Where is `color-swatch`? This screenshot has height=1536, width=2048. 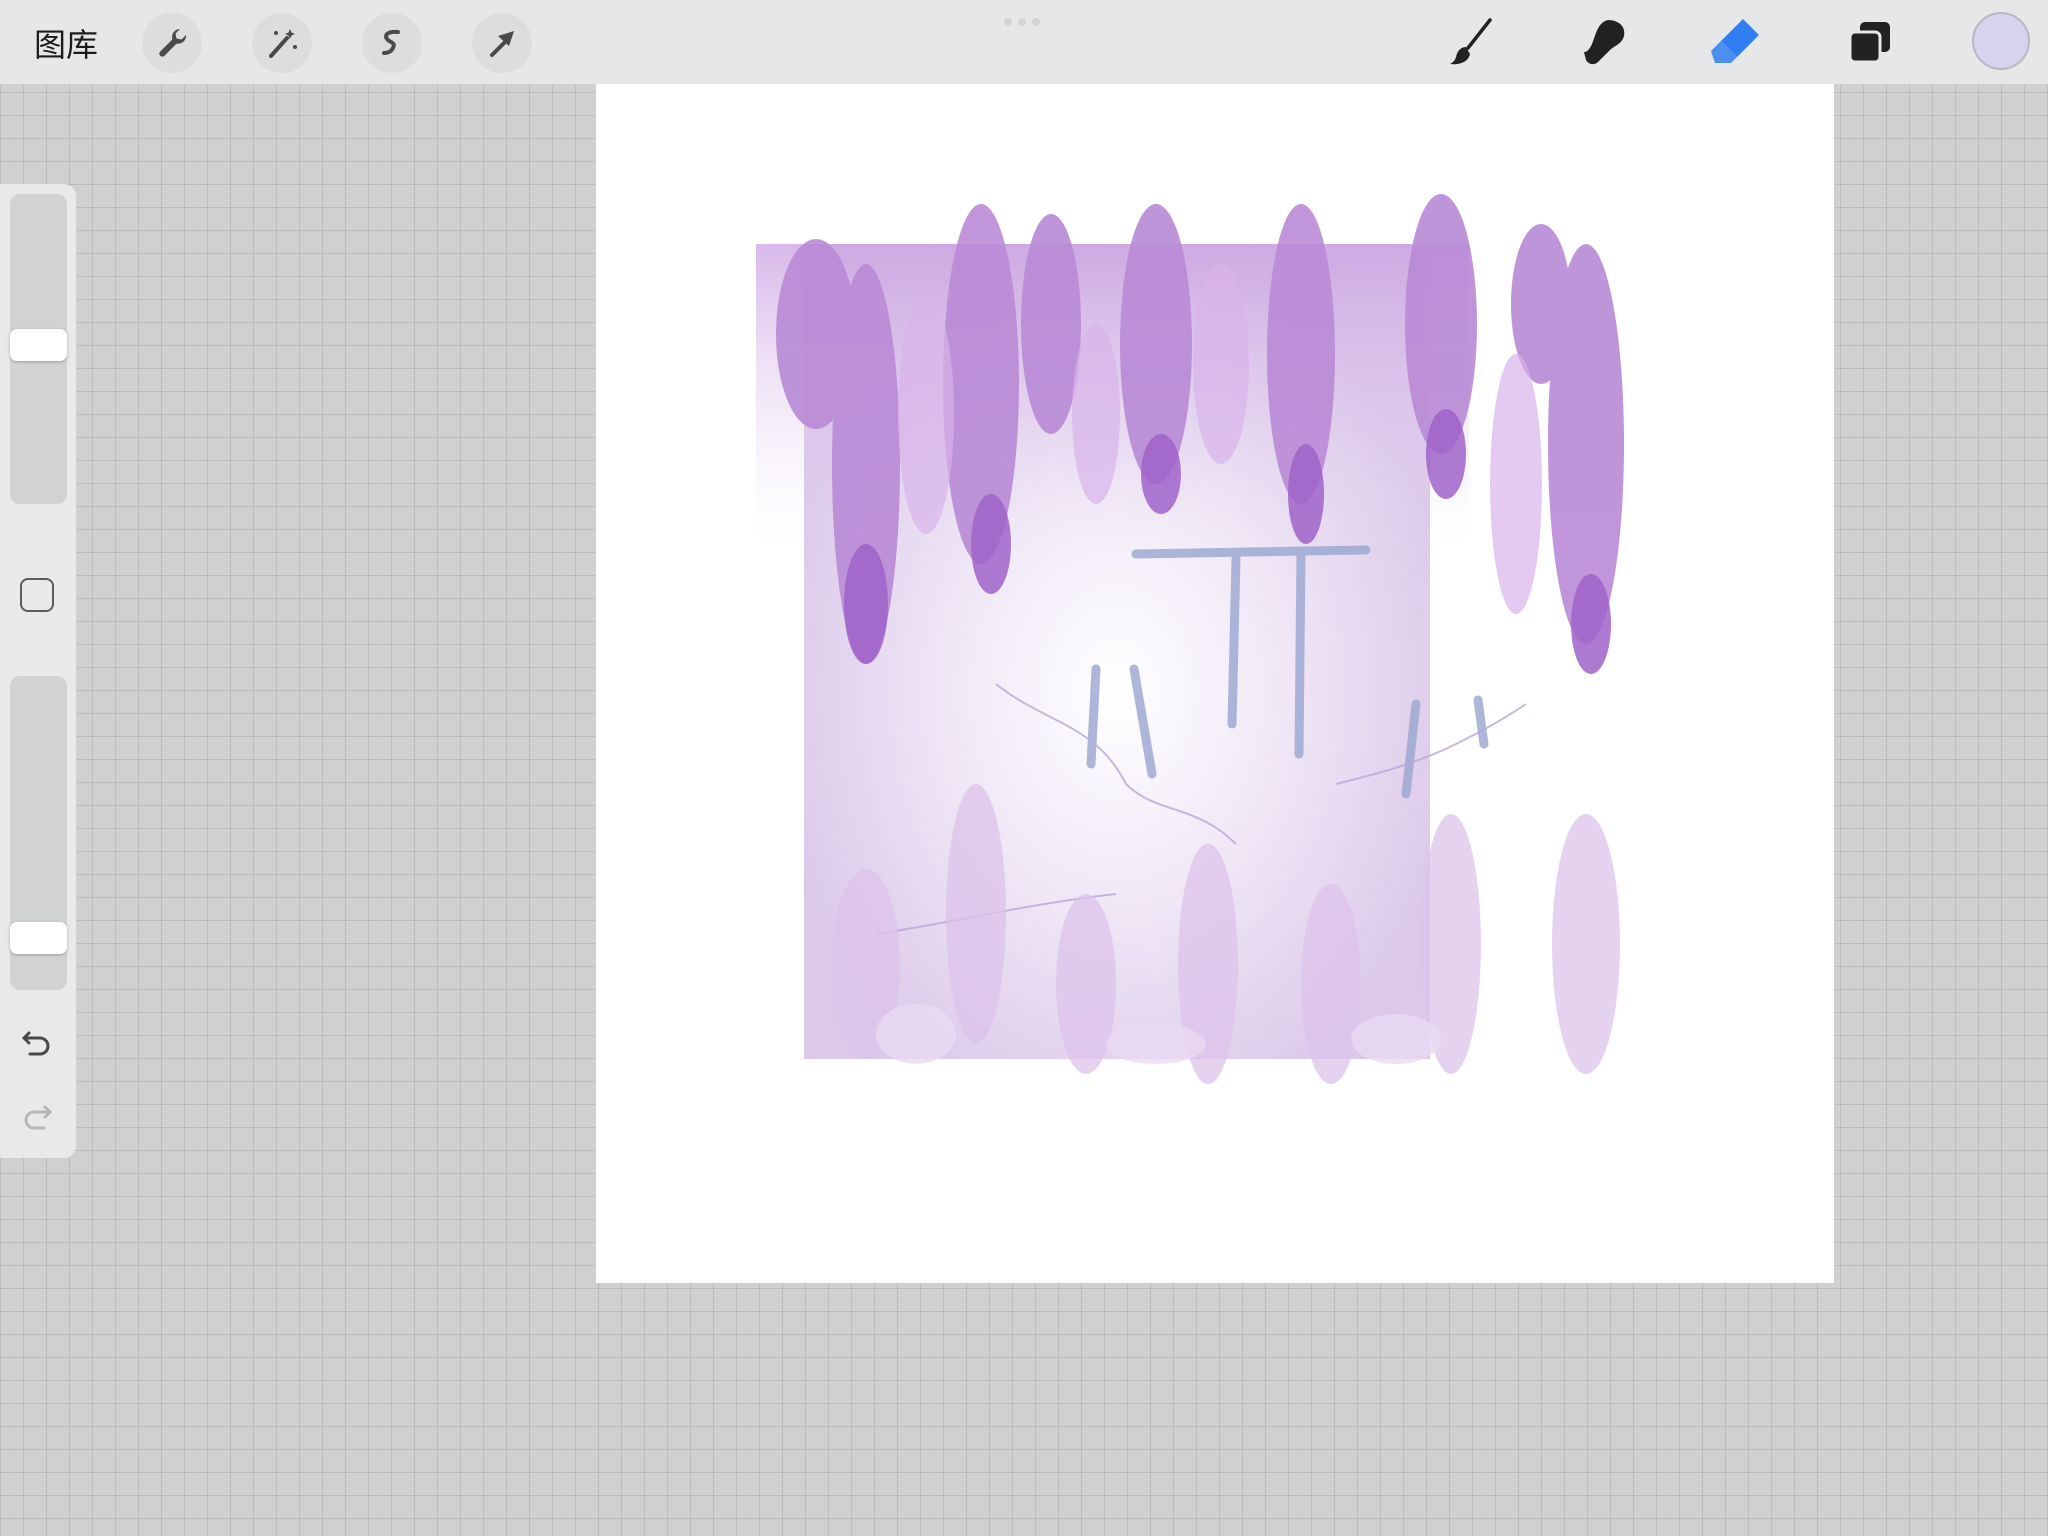
color-swatch is located at coordinates (2001, 41).